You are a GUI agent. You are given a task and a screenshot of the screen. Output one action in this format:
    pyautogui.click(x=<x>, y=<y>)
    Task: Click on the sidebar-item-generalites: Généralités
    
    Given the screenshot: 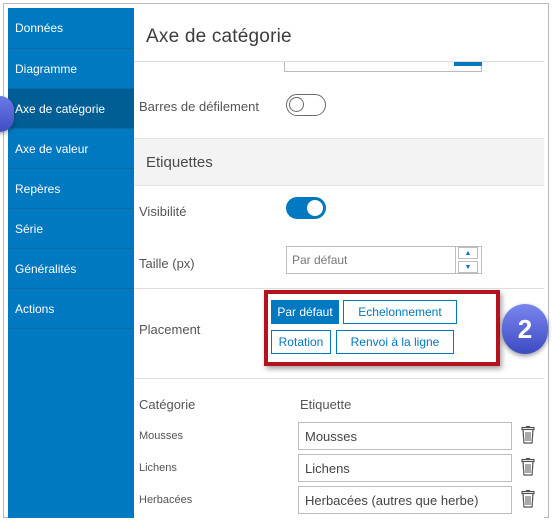 What is the action you would take?
    pyautogui.click(x=71, y=269)
    